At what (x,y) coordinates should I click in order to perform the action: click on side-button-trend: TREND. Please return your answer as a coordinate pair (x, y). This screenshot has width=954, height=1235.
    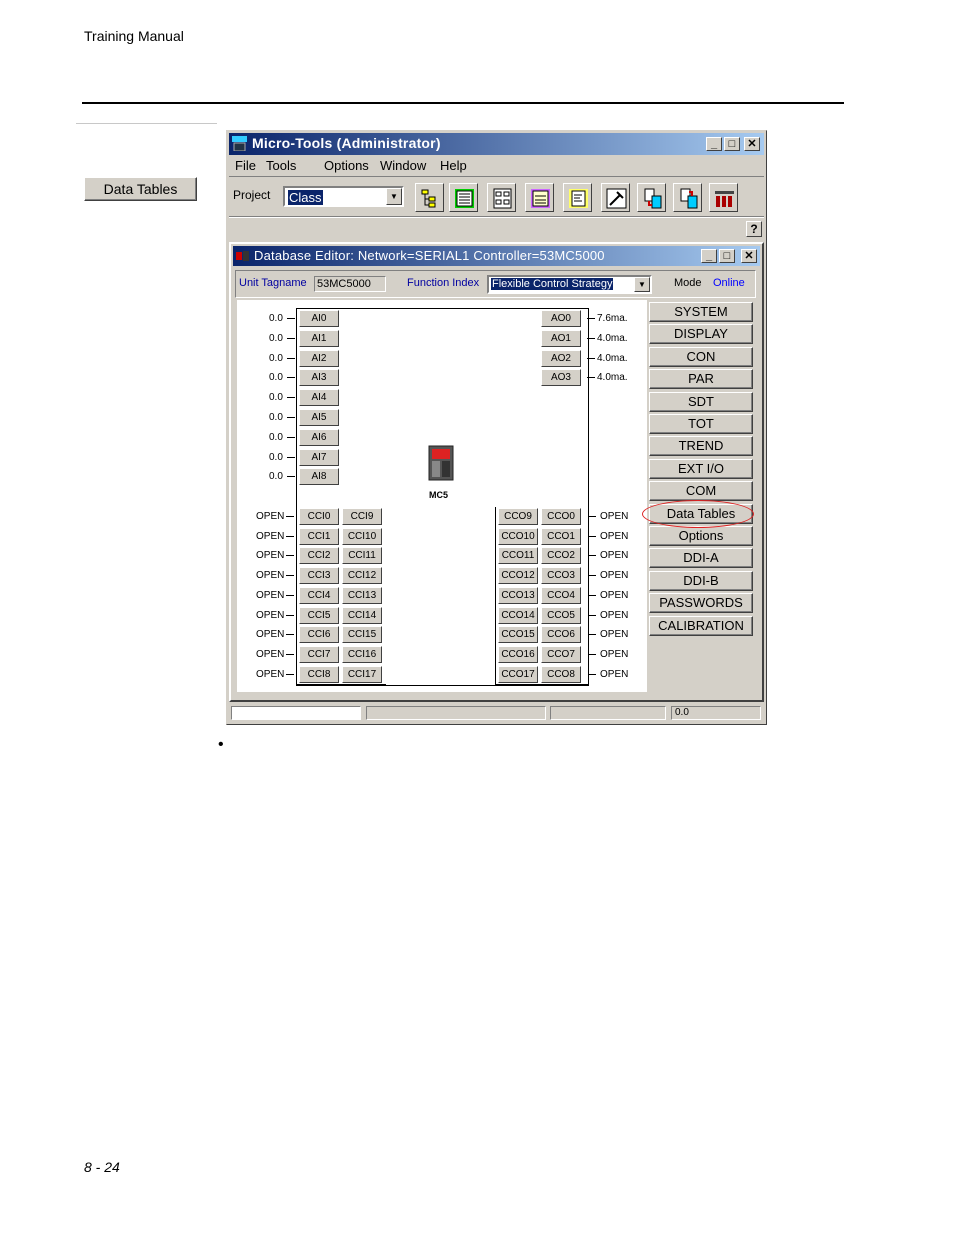
    Looking at the image, I should click on (701, 446).